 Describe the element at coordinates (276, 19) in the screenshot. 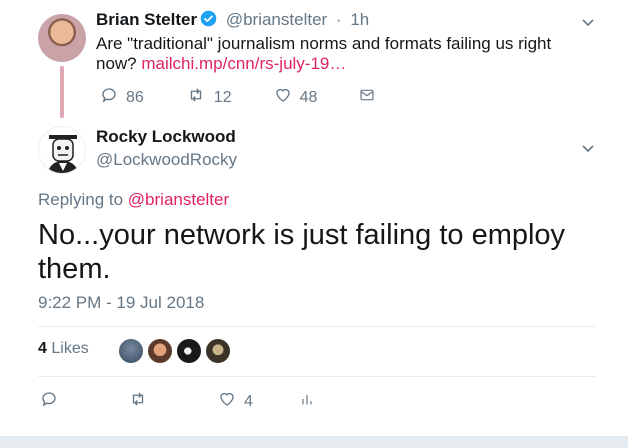

I see `parent-author-handle: @brianstelter` at that location.